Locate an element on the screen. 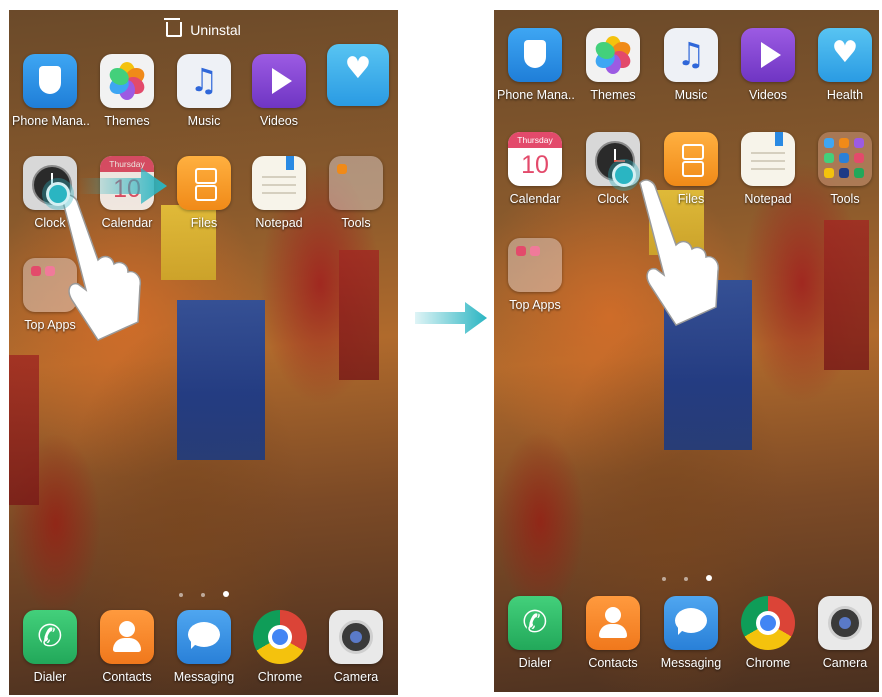  folder-label: Top Apps is located at coordinates (535, 305).